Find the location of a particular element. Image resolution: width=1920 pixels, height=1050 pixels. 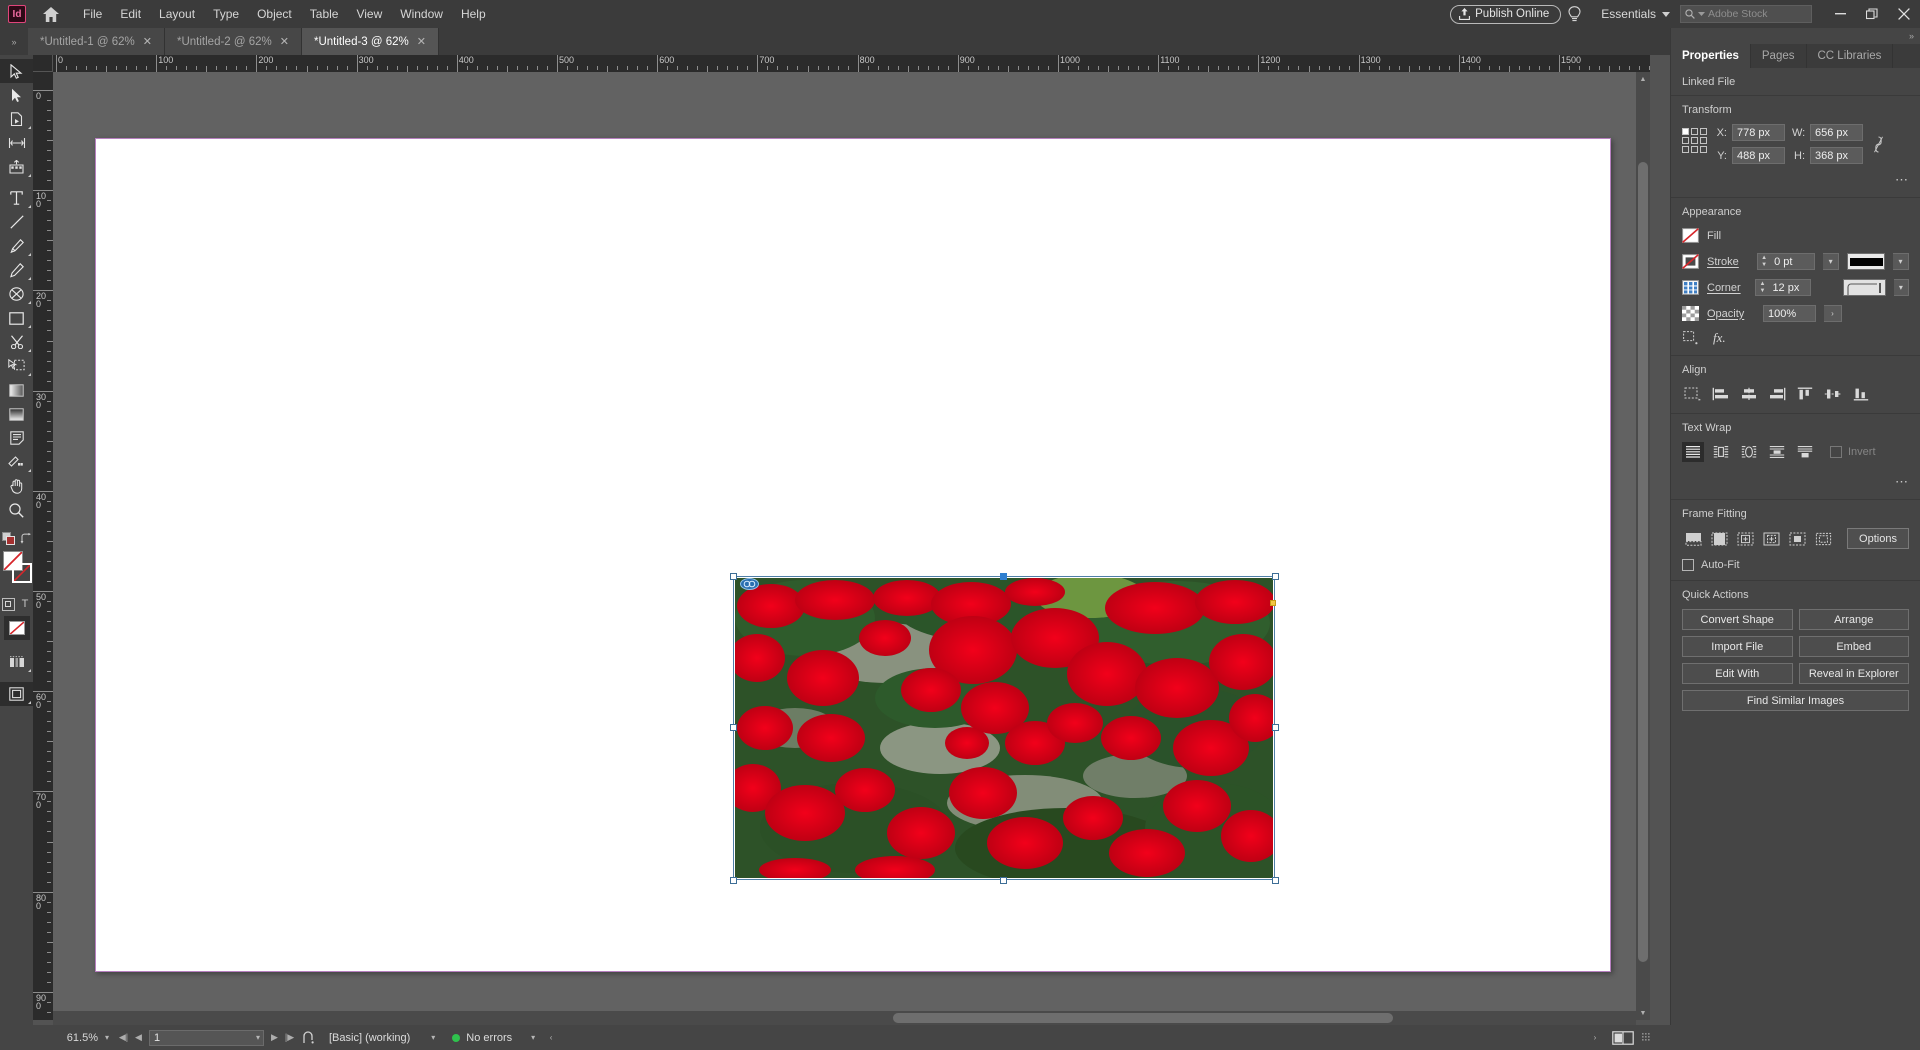

restore-icon is located at coordinates (1872, 14).